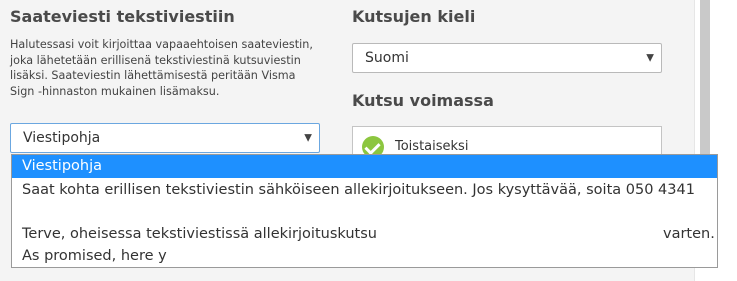 This screenshot has height=281, width=737. What do you see at coordinates (414, 16) in the screenshot?
I see `language-heading: Kutsujen kieli` at bounding box center [414, 16].